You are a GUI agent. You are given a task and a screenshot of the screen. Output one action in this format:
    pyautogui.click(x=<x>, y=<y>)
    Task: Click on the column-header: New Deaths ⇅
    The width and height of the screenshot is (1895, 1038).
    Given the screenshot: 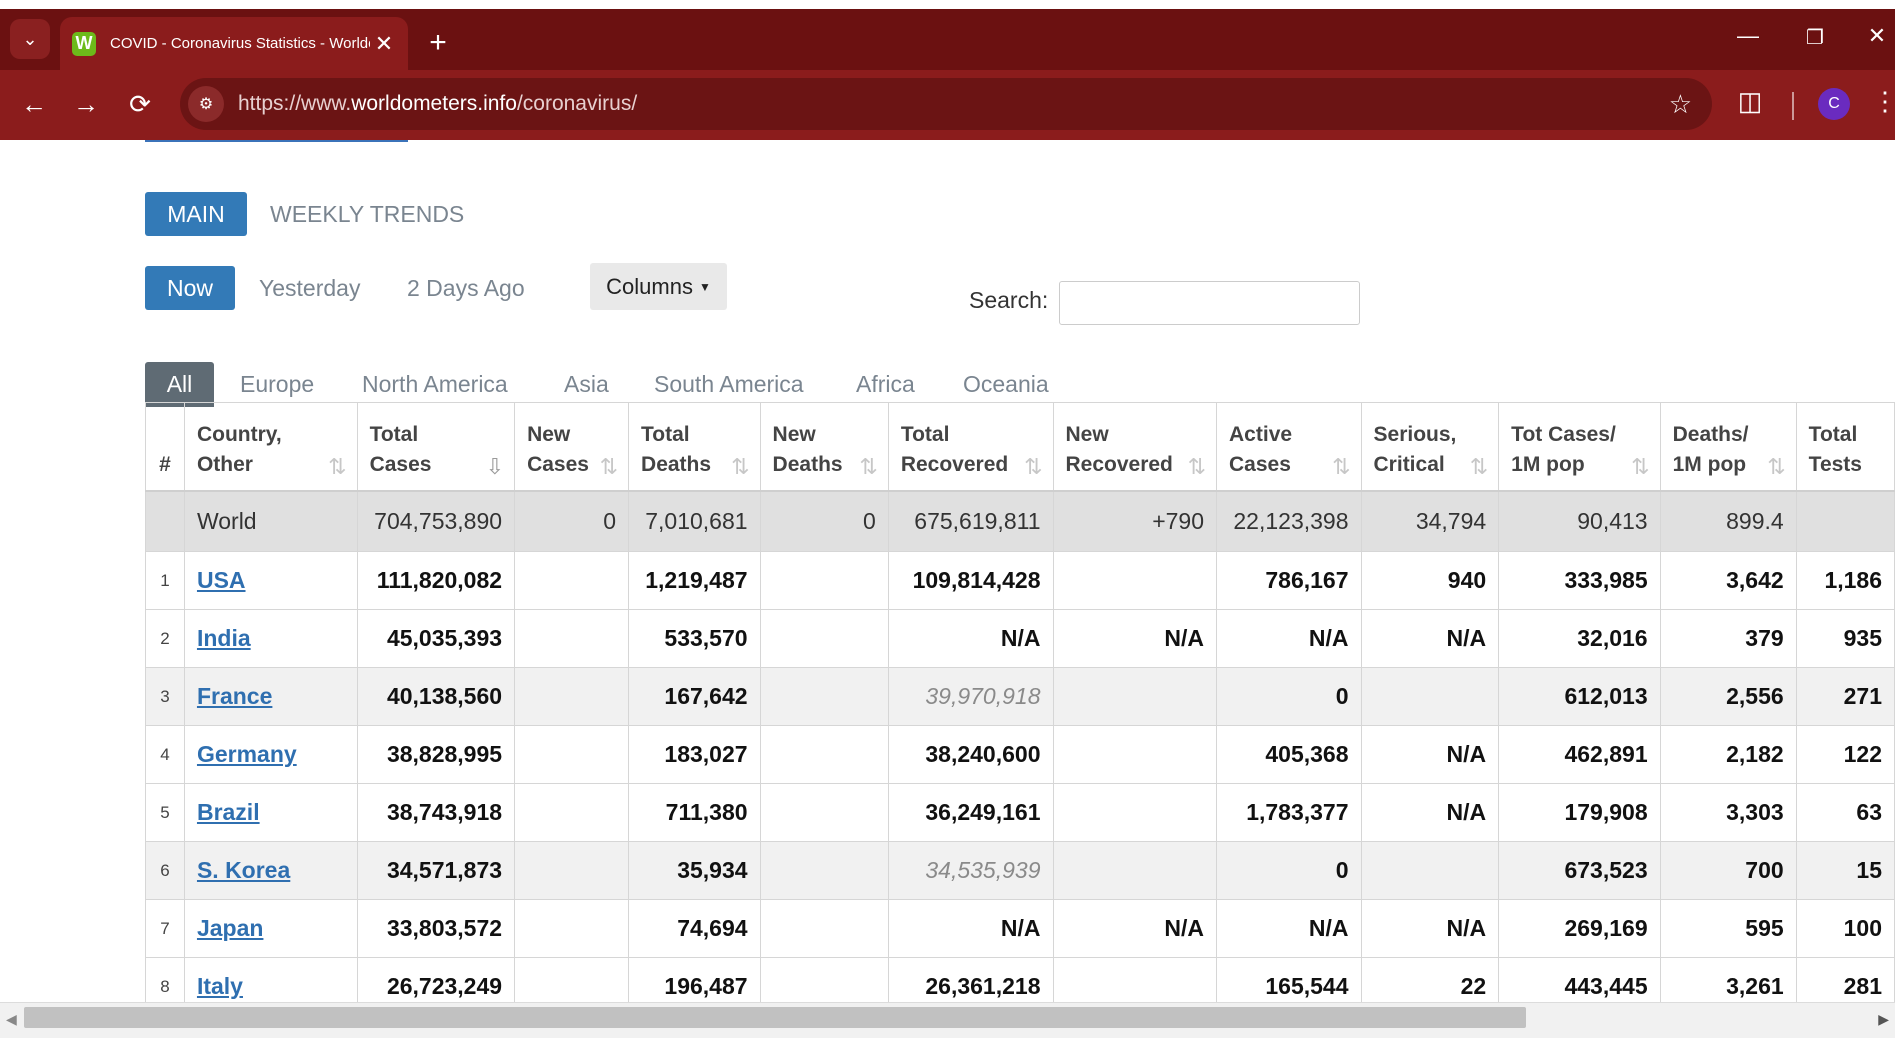 What is the action you would take?
    pyautogui.click(x=824, y=447)
    